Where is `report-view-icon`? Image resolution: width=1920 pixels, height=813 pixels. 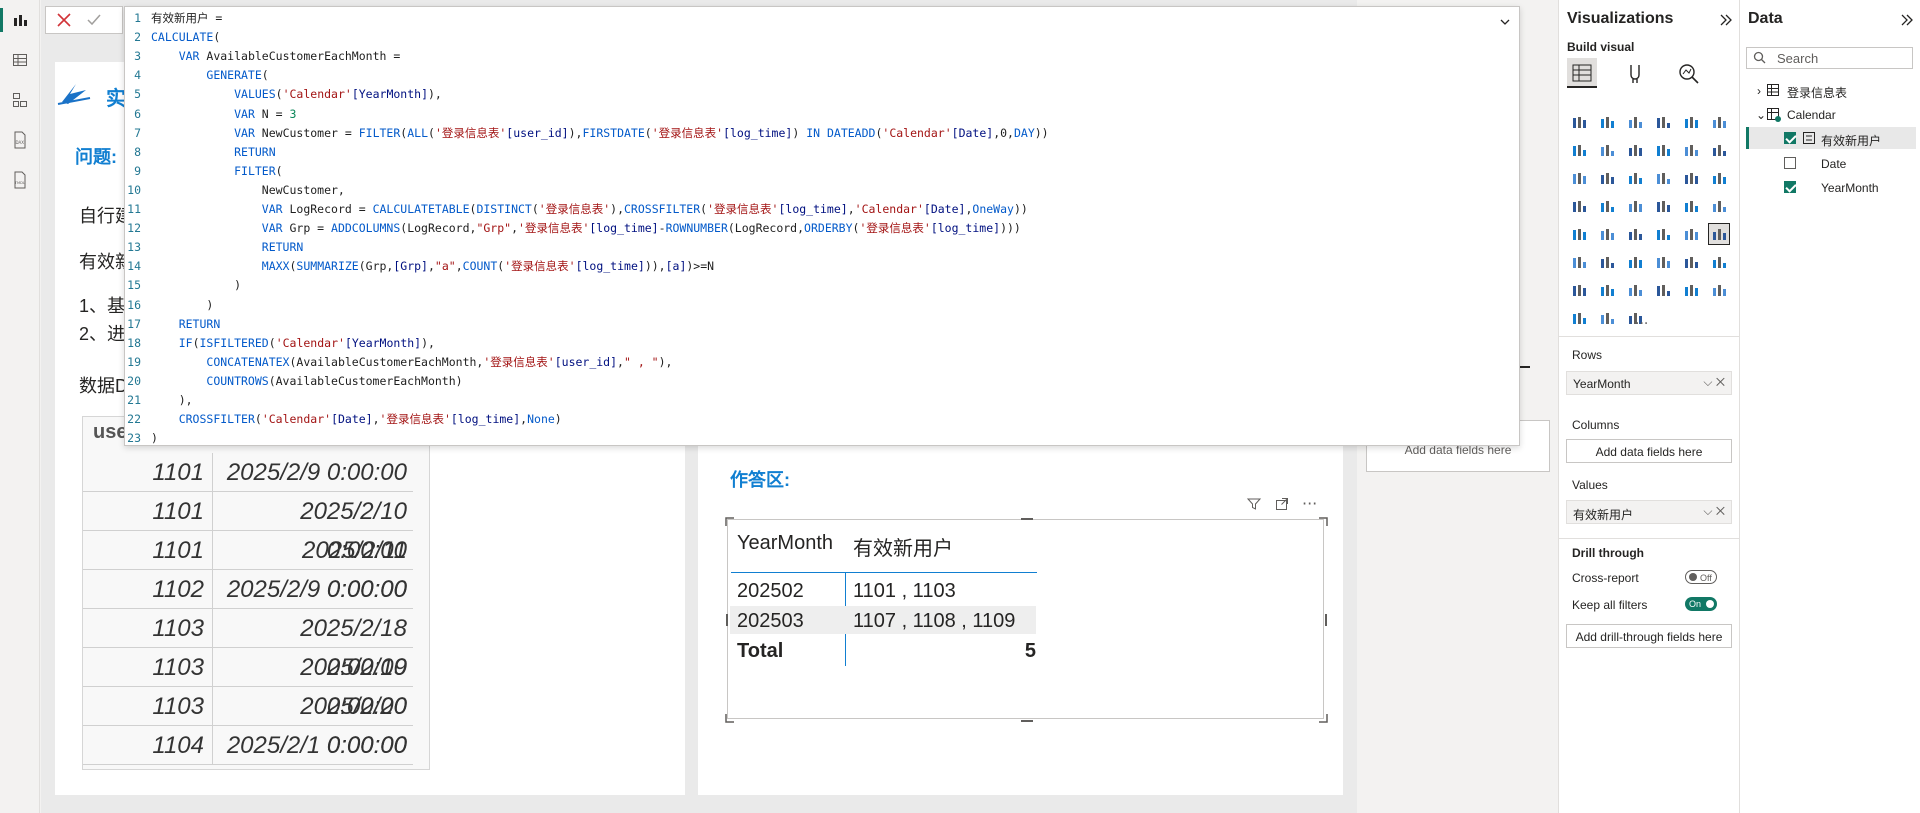
report-view-icon is located at coordinates (16, 20).